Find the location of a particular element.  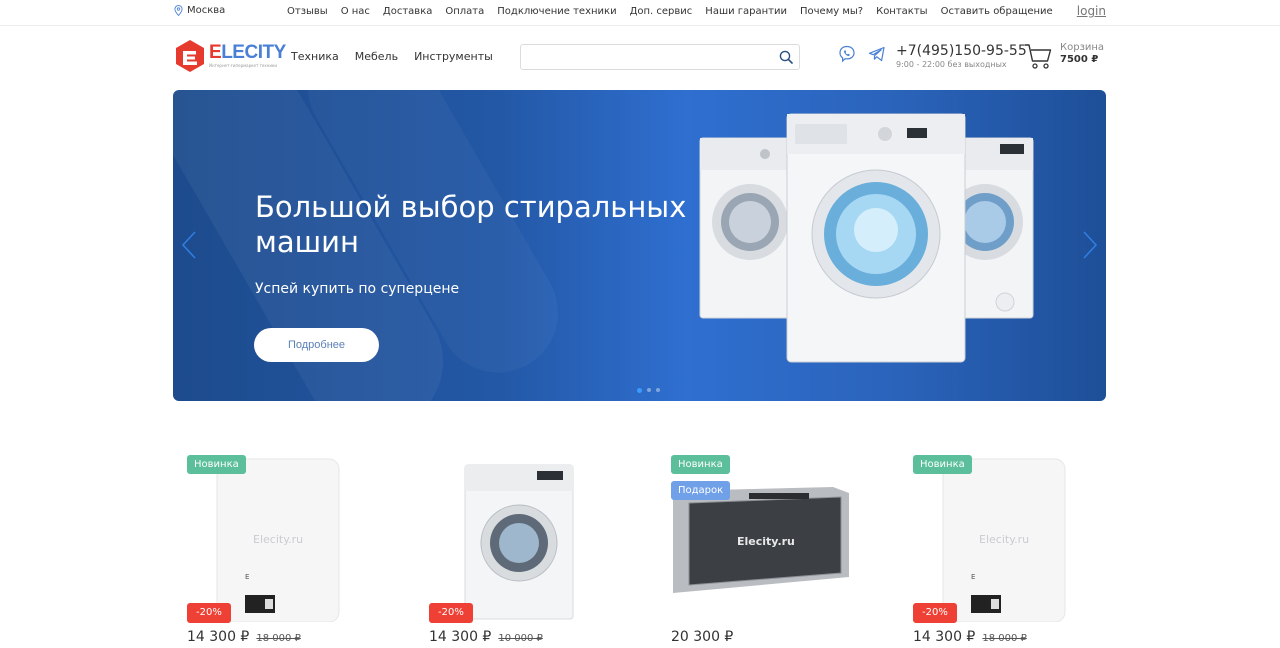

cart-total: 7500 ₽ is located at coordinates (1079, 59).